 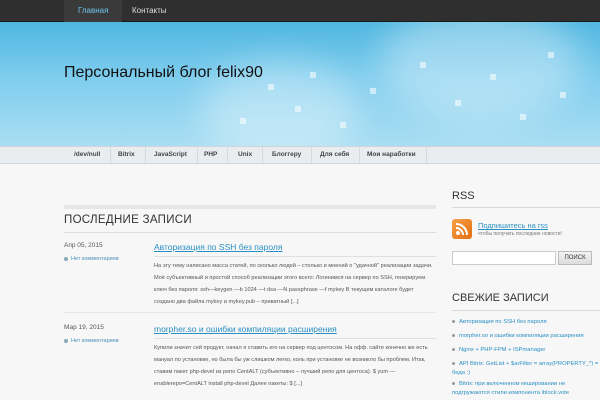 I want to click on rss-glyph-icon, so click(x=461, y=229).